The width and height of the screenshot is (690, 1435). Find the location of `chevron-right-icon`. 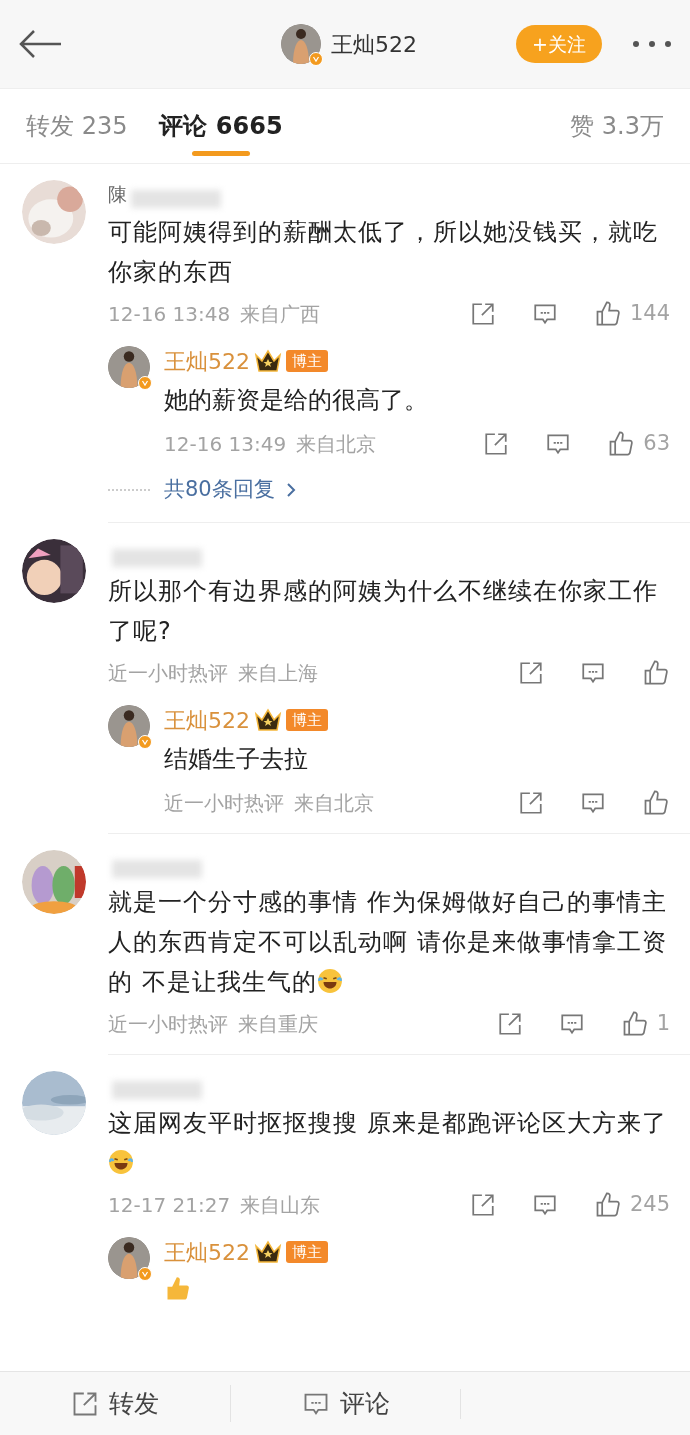

chevron-right-icon is located at coordinates (290, 490).